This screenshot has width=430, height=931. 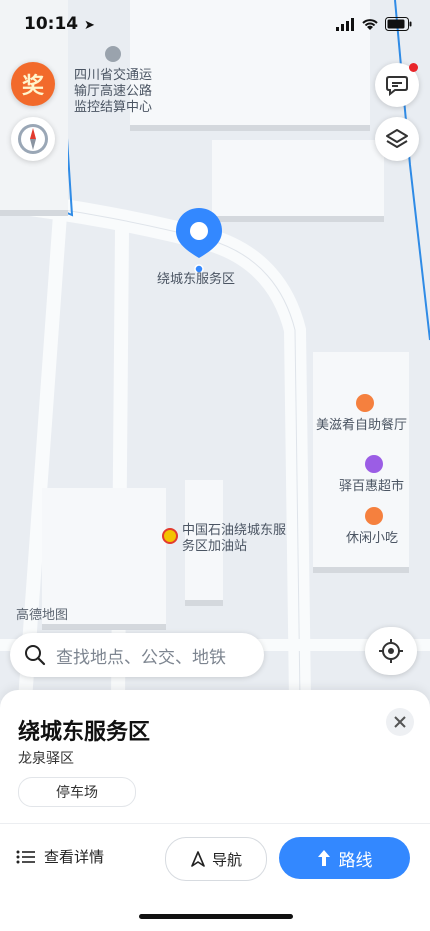 I want to click on locate-me-button, so click(x=391, y=651).